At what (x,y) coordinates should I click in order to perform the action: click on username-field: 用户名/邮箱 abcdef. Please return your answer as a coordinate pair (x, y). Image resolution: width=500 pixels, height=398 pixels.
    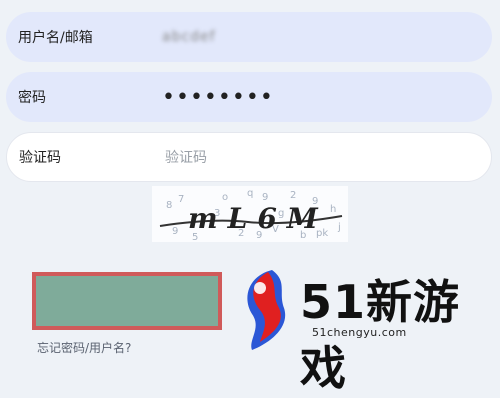
    Looking at the image, I should click on (249, 37).